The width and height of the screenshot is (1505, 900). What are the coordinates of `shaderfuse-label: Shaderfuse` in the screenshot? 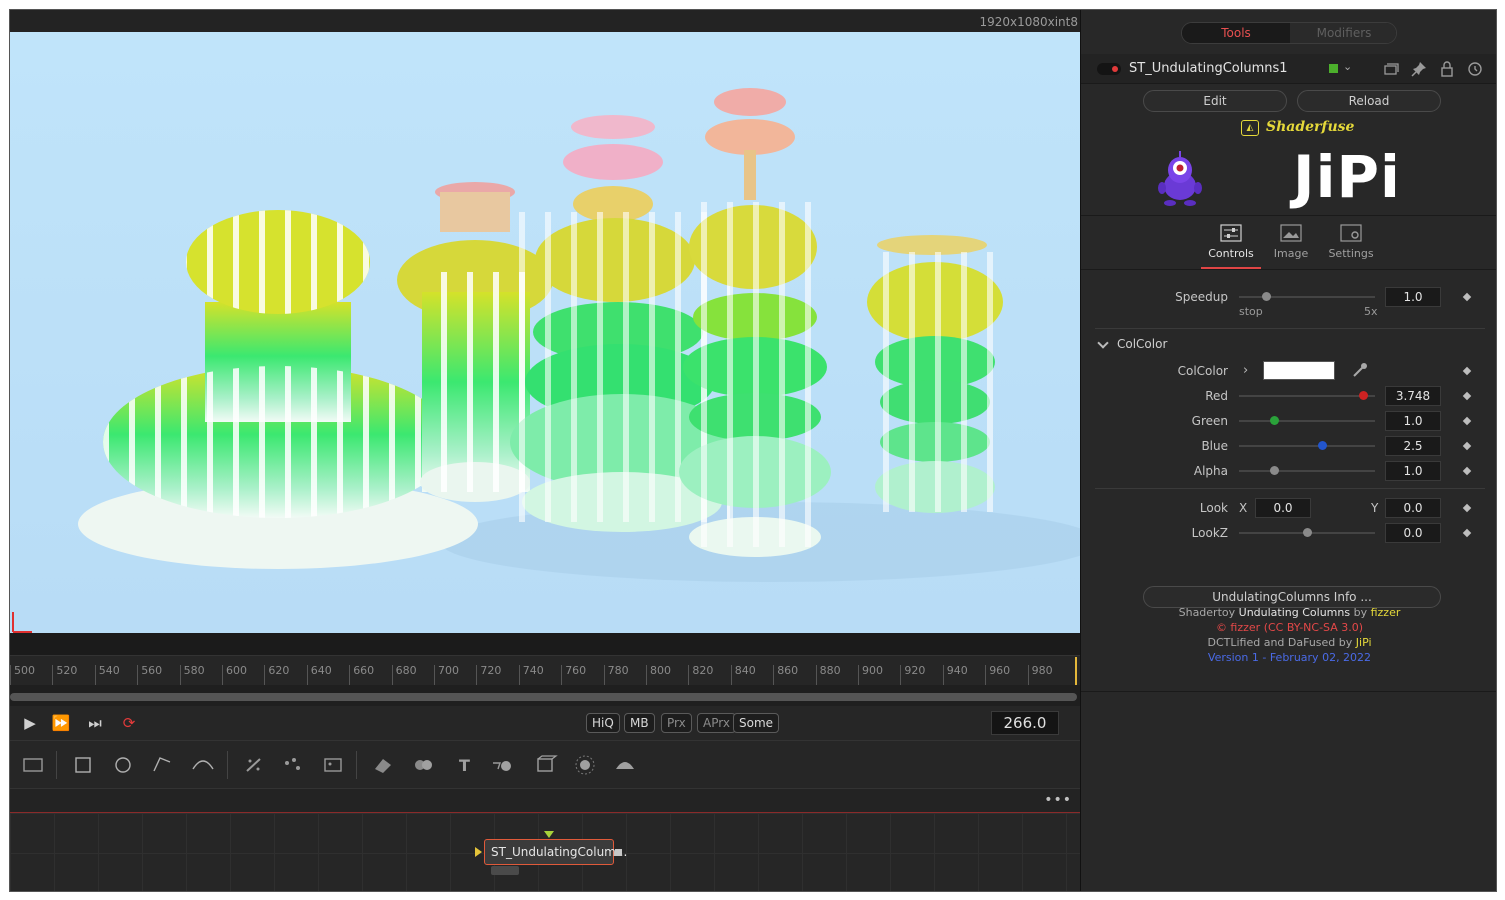 It's located at (1310, 127).